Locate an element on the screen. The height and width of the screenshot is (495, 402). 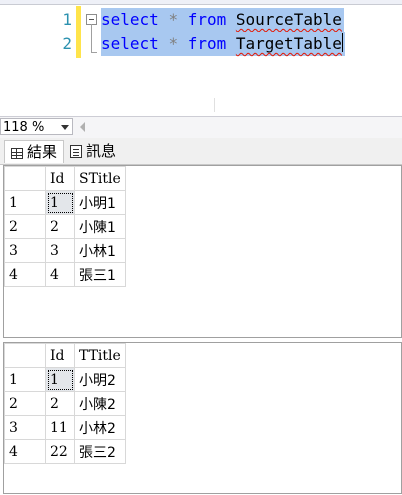
cell-title: 小明2 is located at coordinates (100, 379).